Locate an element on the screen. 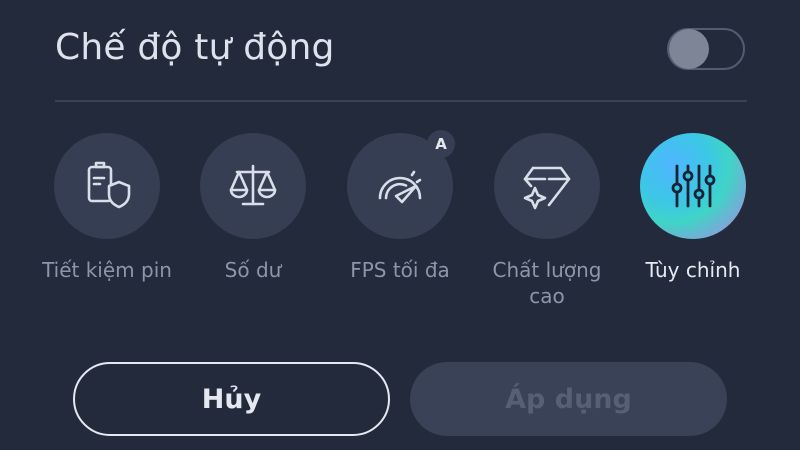 Image resolution: width=800 pixels, height=450 pixels. mode-battery-saver: Tiết kiệm pin is located at coordinates (107, 206).